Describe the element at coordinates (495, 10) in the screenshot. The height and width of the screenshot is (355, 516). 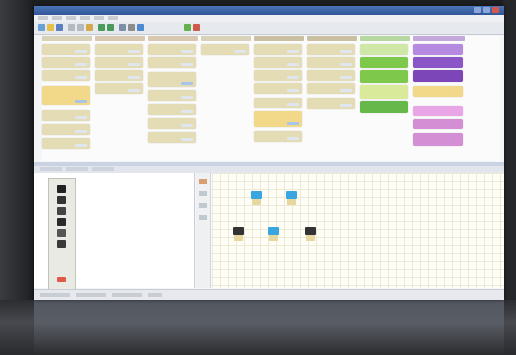
I see `close-button` at that location.